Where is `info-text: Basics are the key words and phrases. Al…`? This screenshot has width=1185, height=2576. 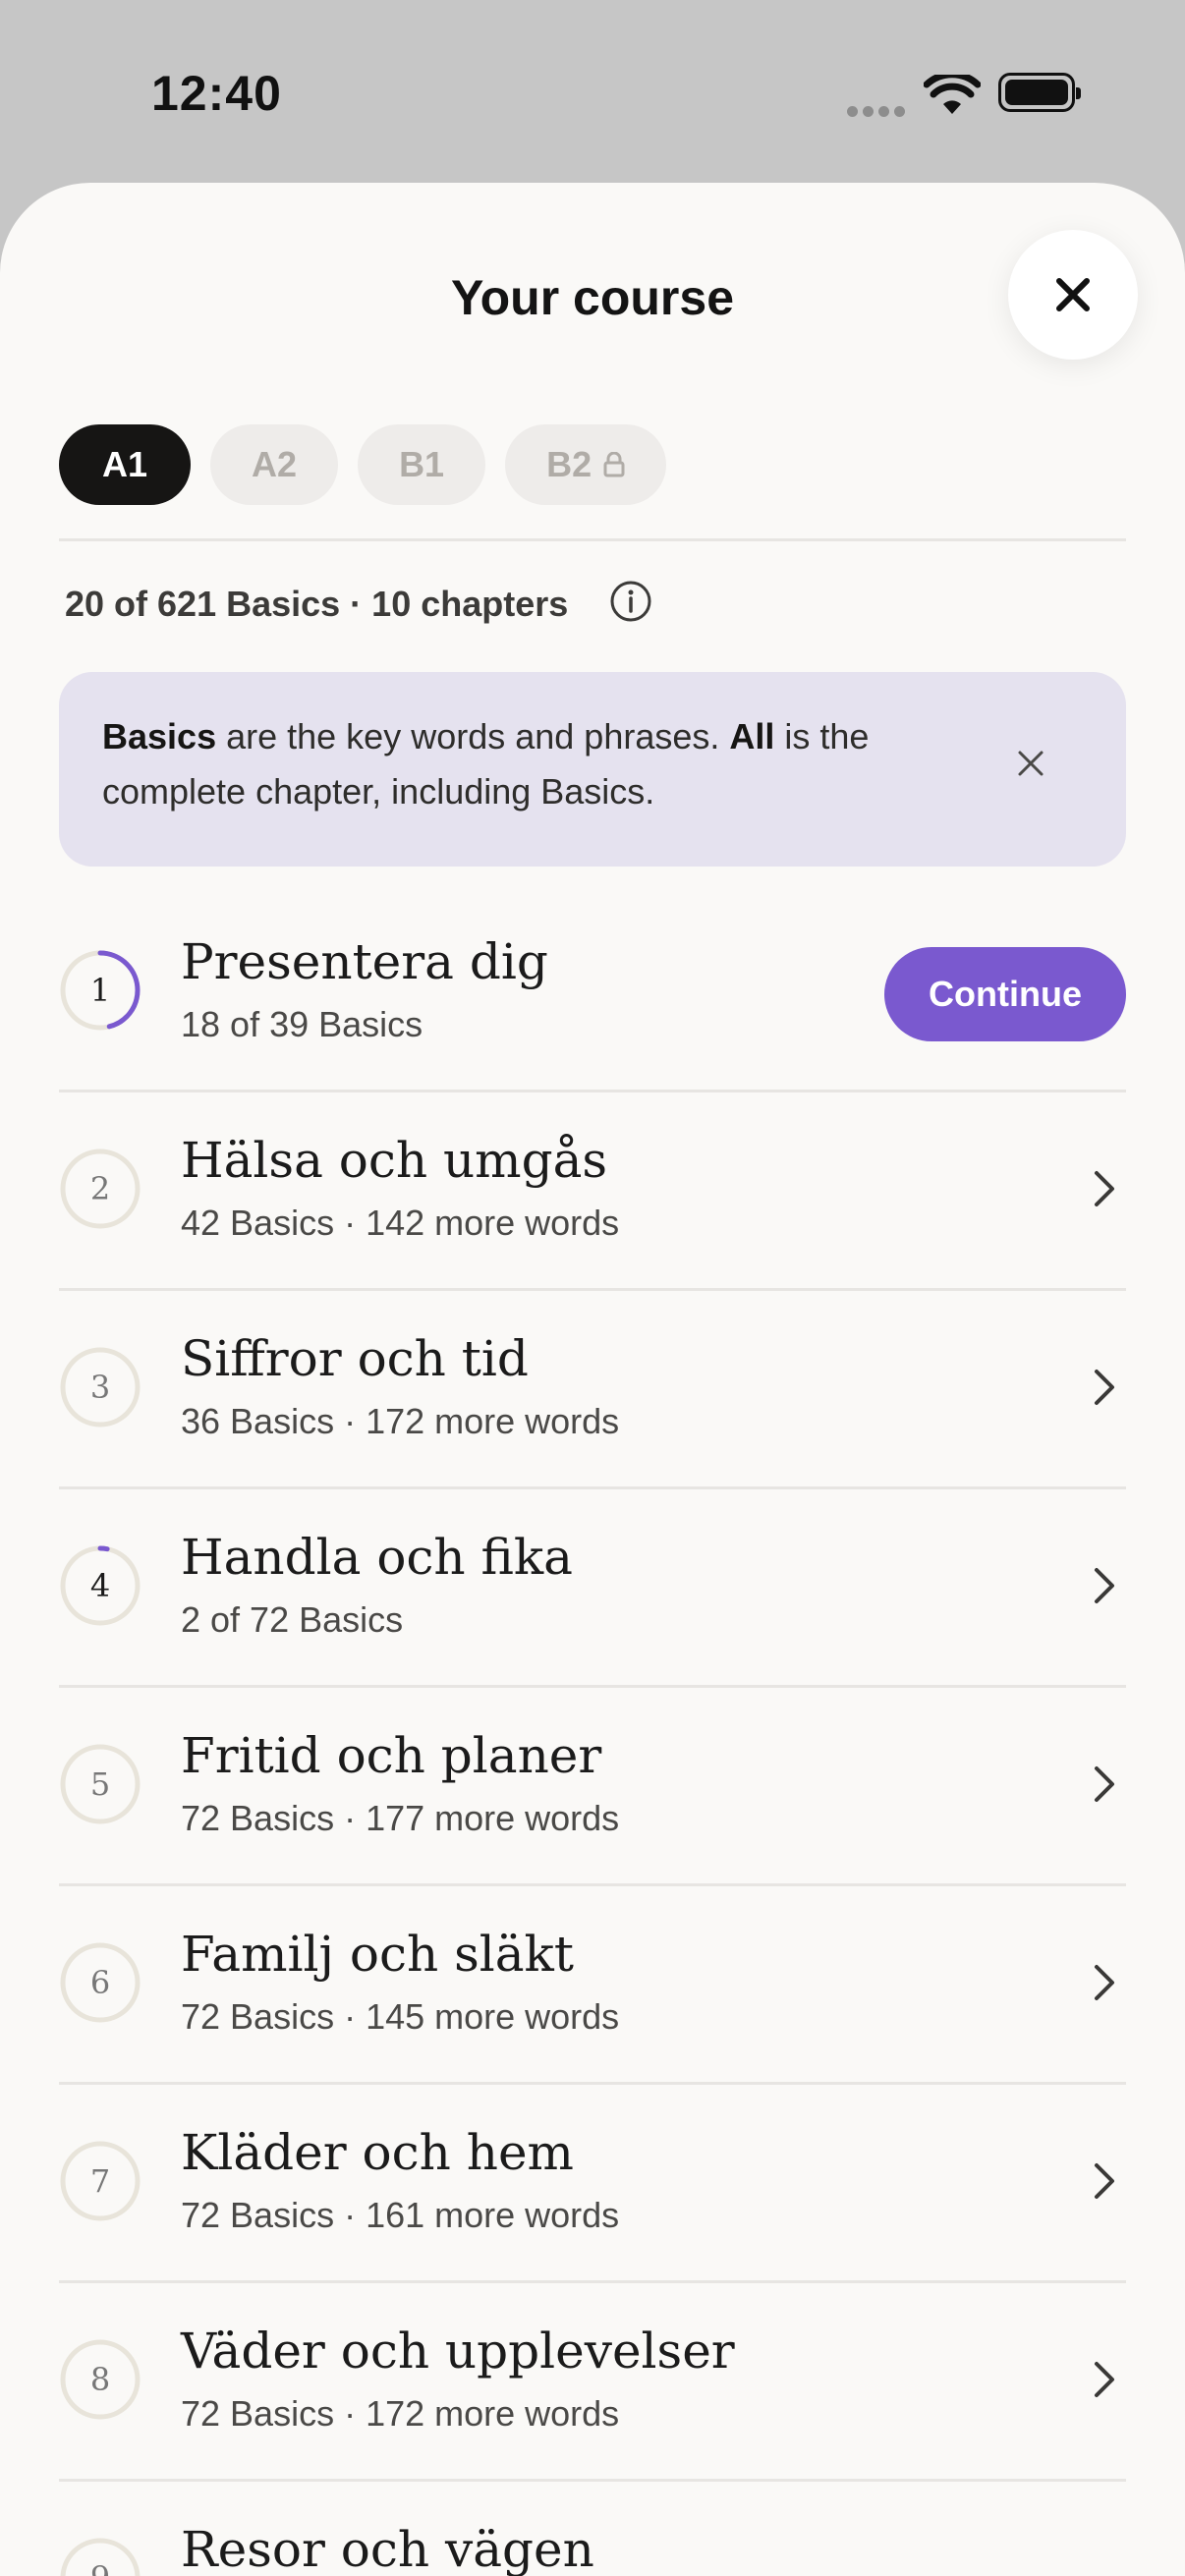 info-text: Basics are the key words and phrases. Al… is located at coordinates (486, 764).